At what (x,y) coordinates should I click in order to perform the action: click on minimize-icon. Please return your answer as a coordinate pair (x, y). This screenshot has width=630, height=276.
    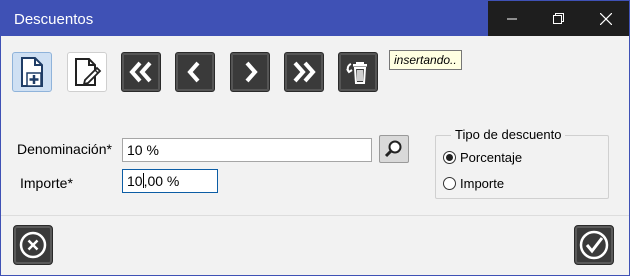
    Looking at the image, I should click on (511, 18).